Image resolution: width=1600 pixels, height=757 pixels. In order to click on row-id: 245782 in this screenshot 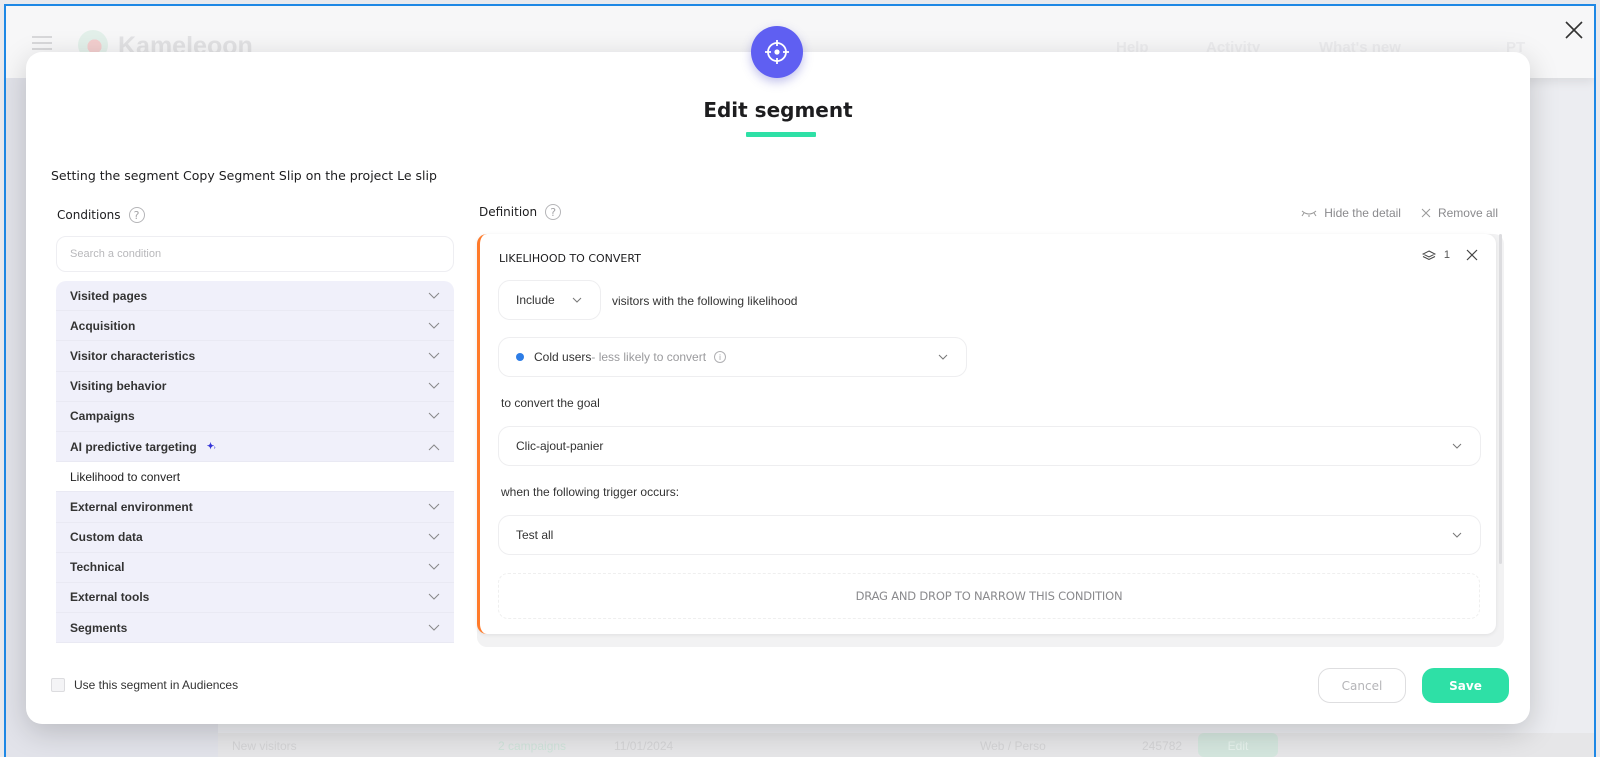, I will do `click(1162, 746)`.